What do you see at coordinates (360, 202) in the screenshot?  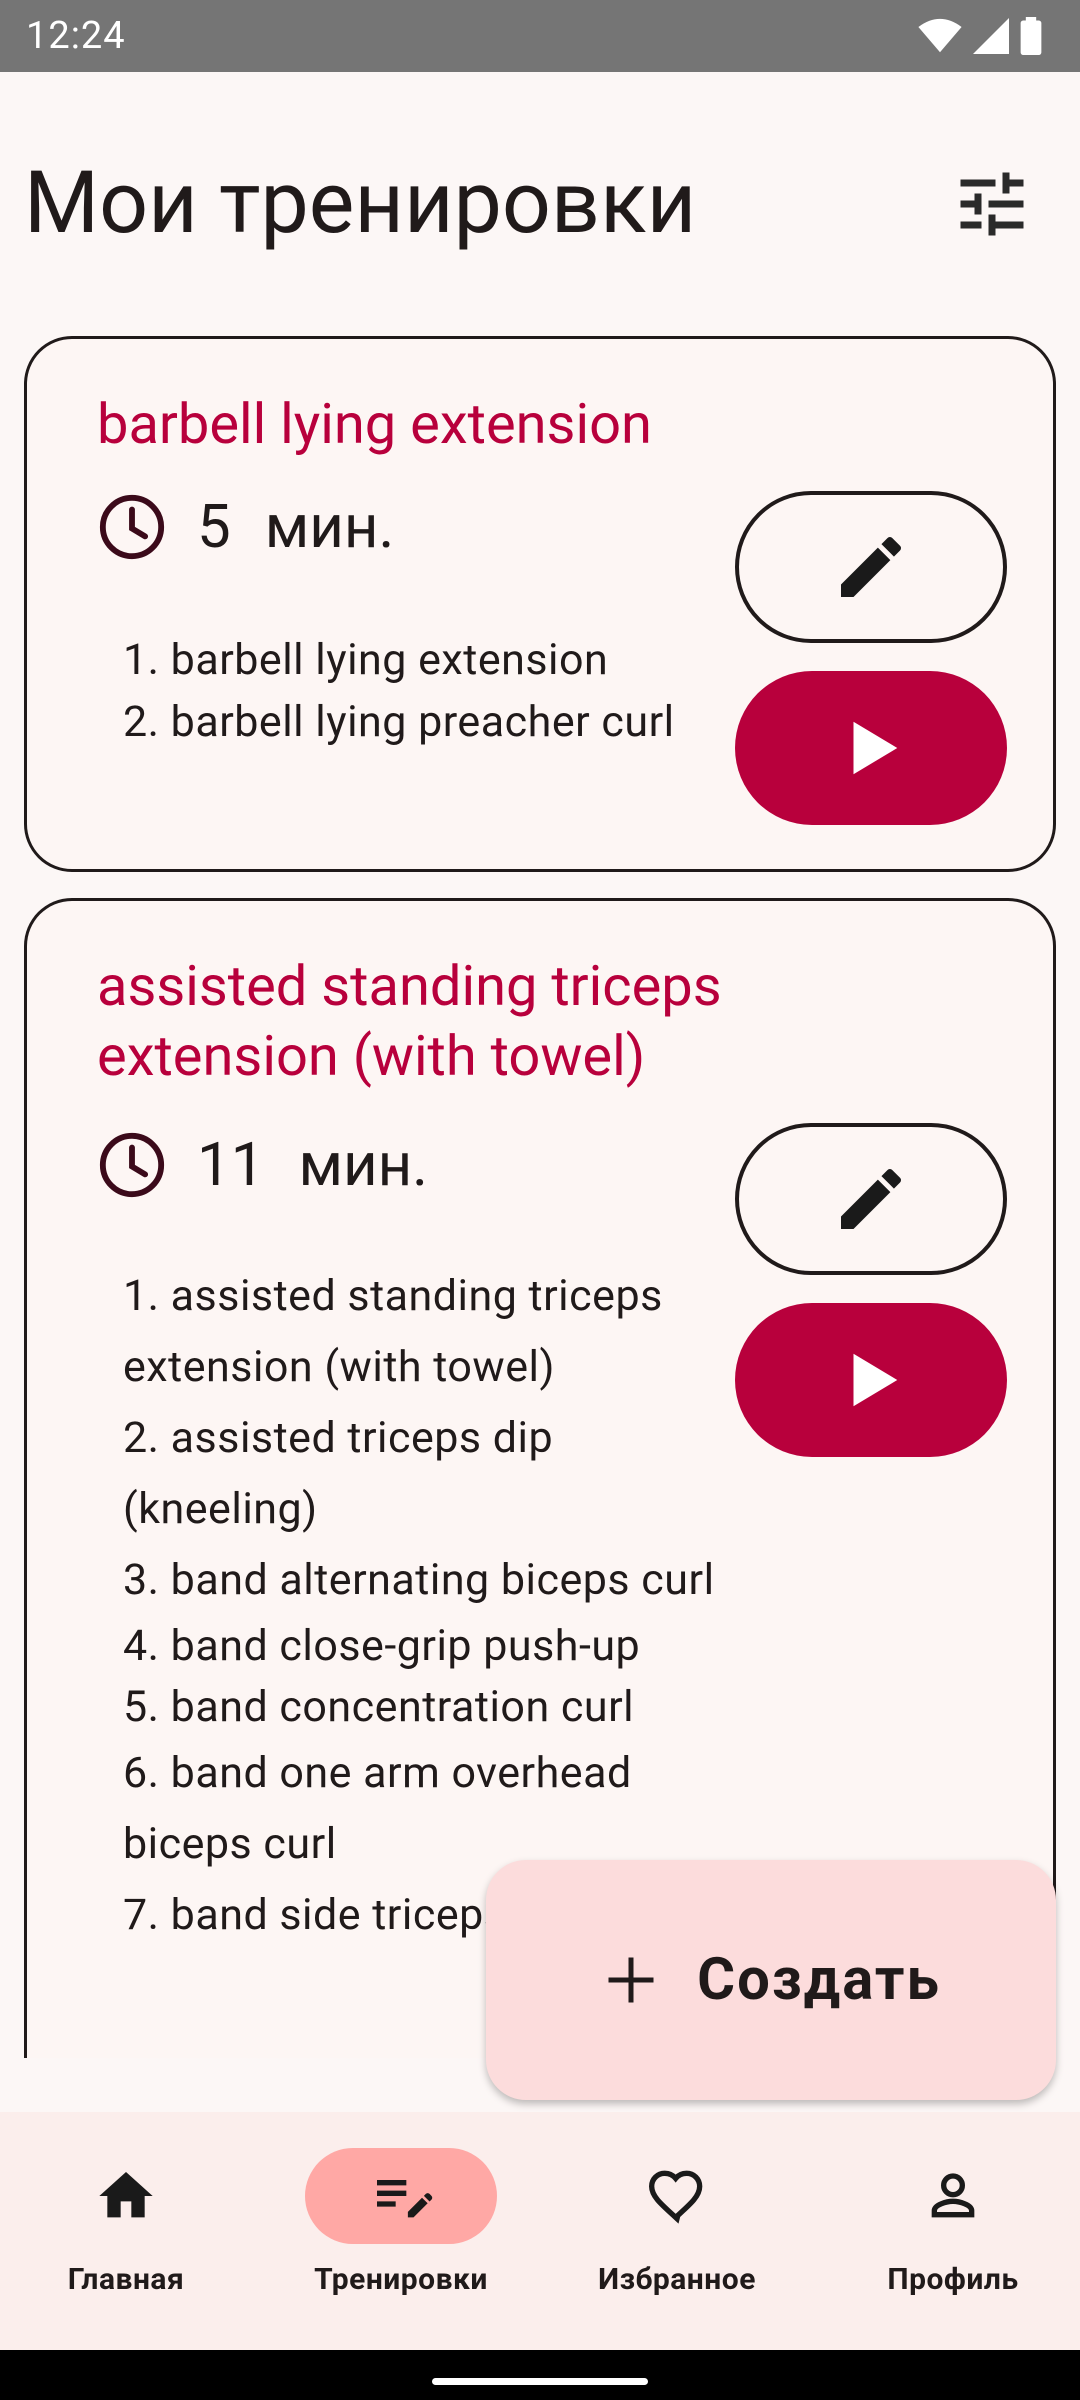 I see `page-title: Мои тренировки` at bounding box center [360, 202].